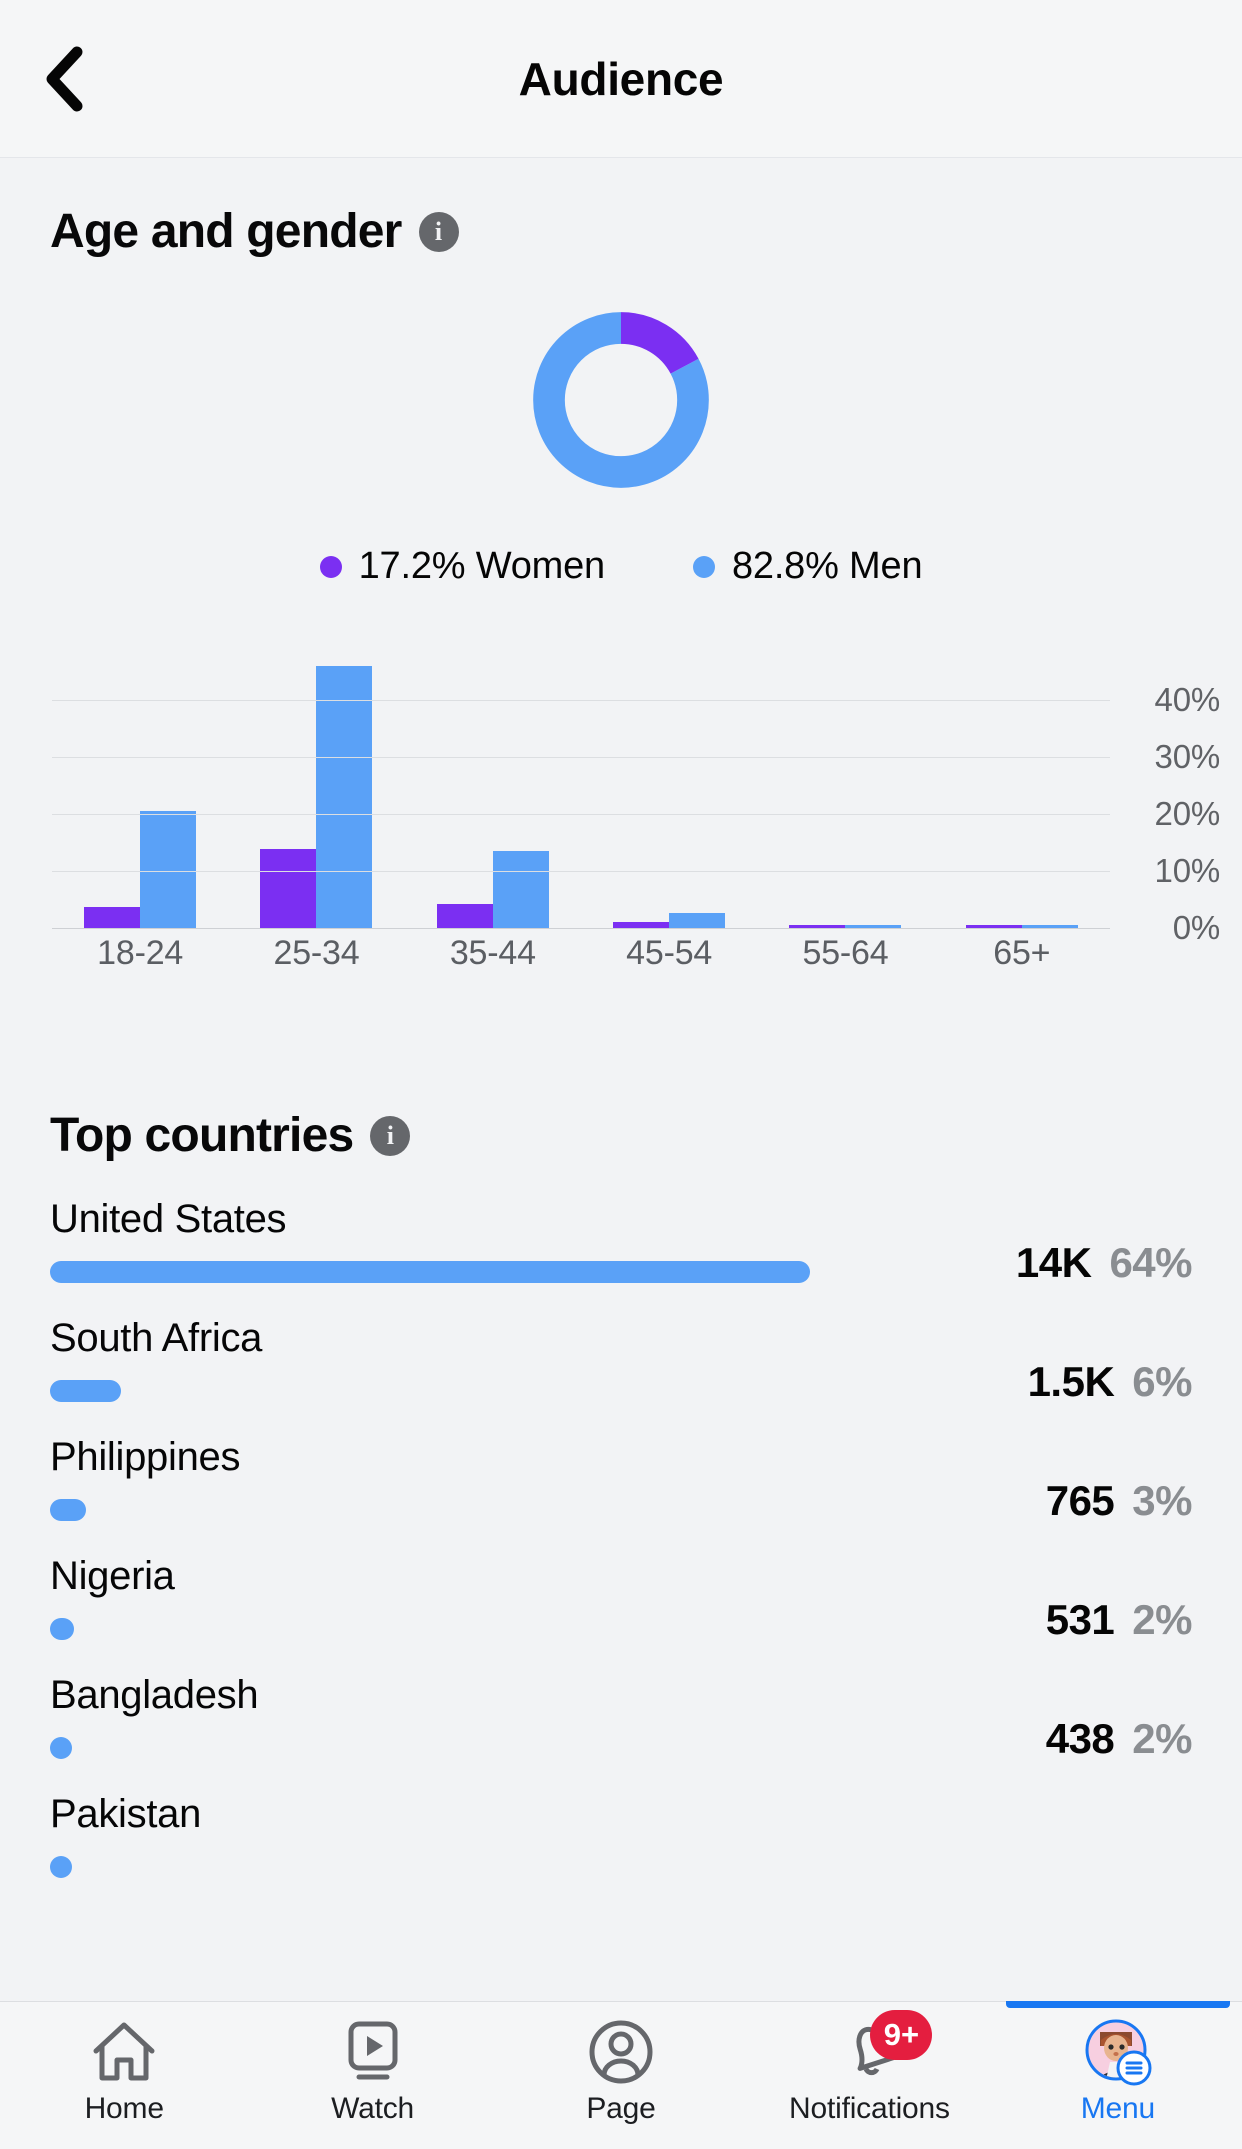 This screenshot has height=2149, width=1242. I want to click on country-value: 438, so click(1080, 1738).